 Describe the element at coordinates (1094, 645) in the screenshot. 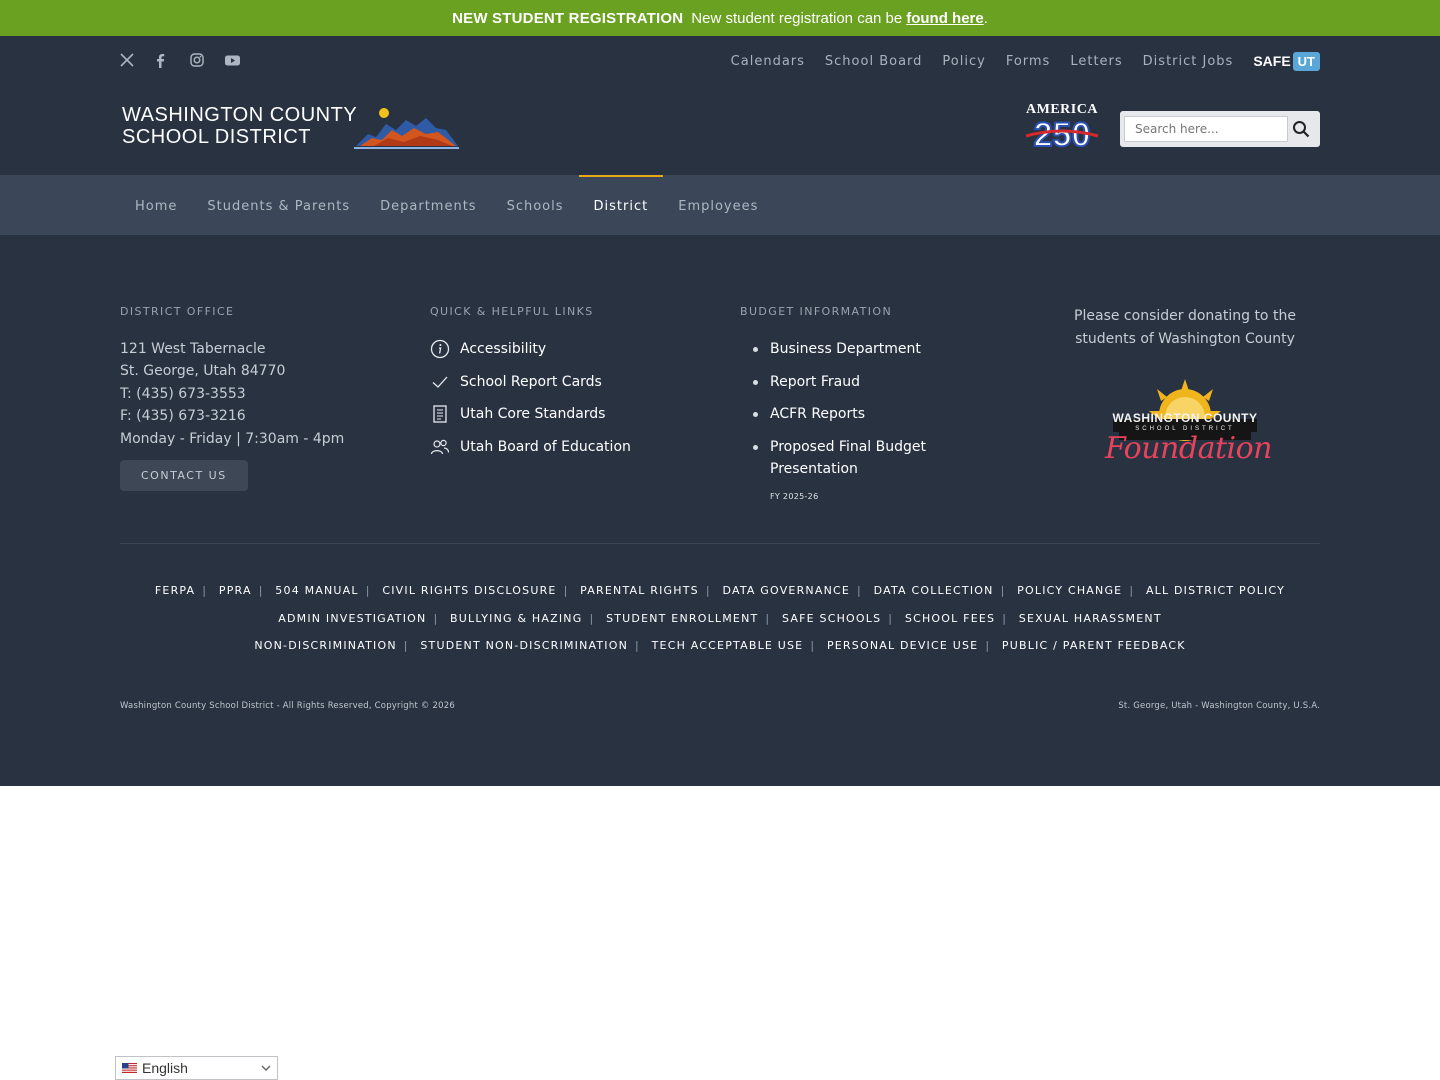

I see `legal-link-public-parent-feedback: PUBLIC / PARENT FEEDBACK` at that location.